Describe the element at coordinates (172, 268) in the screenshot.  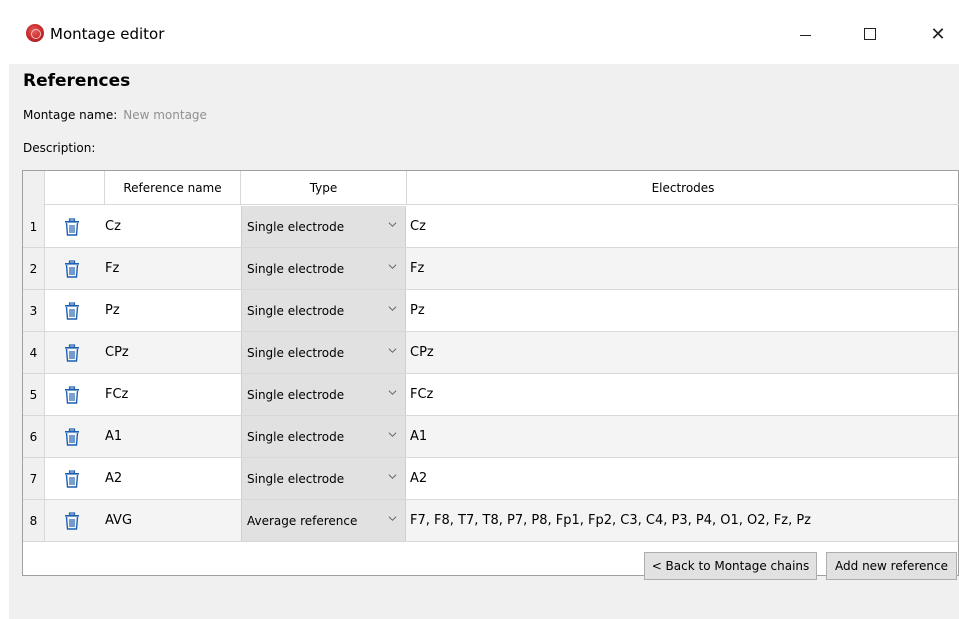
I see `reference-name-cell: Fz` at that location.